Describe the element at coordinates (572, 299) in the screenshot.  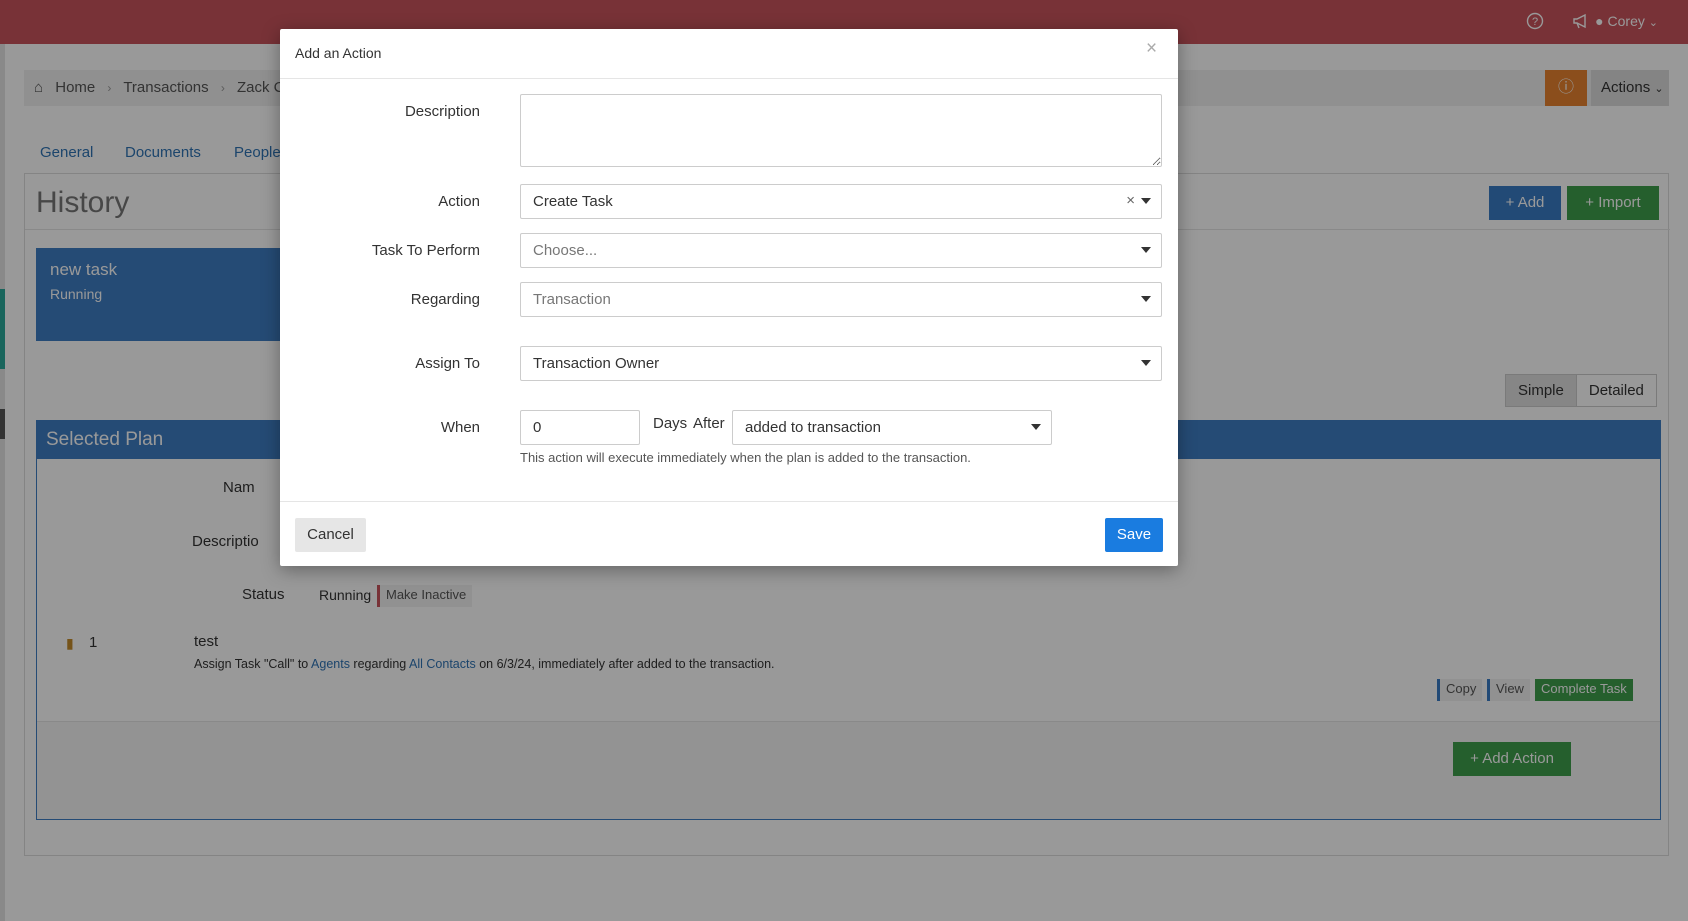
I see `regarding-select-value: Transaction` at that location.